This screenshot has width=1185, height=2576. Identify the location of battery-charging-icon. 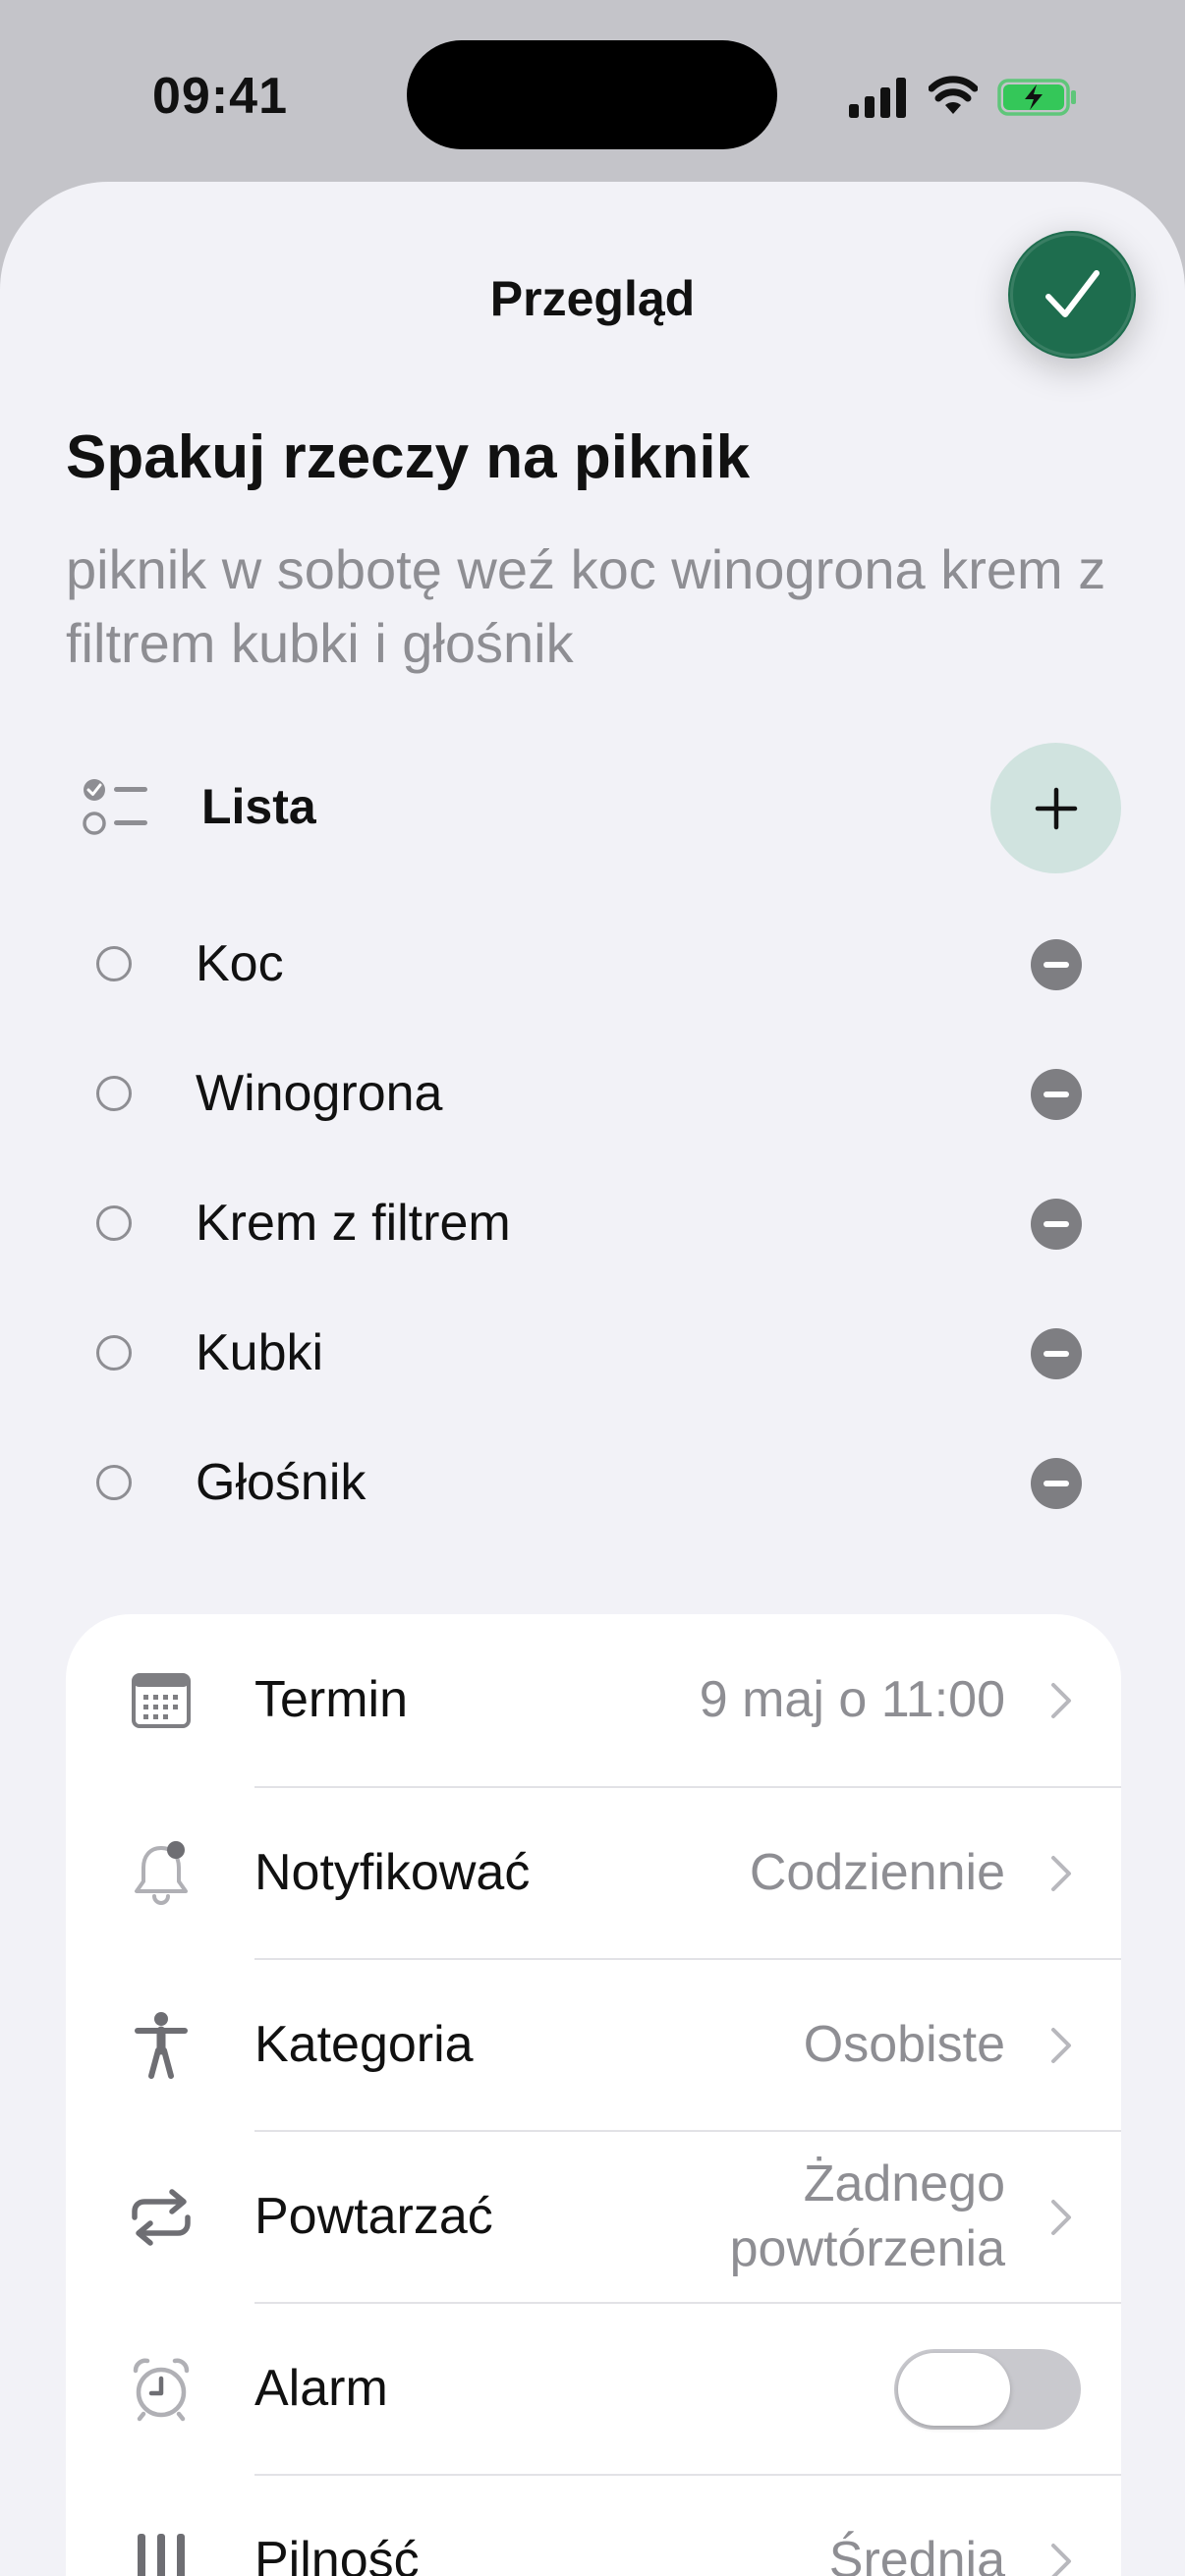
(1037, 97).